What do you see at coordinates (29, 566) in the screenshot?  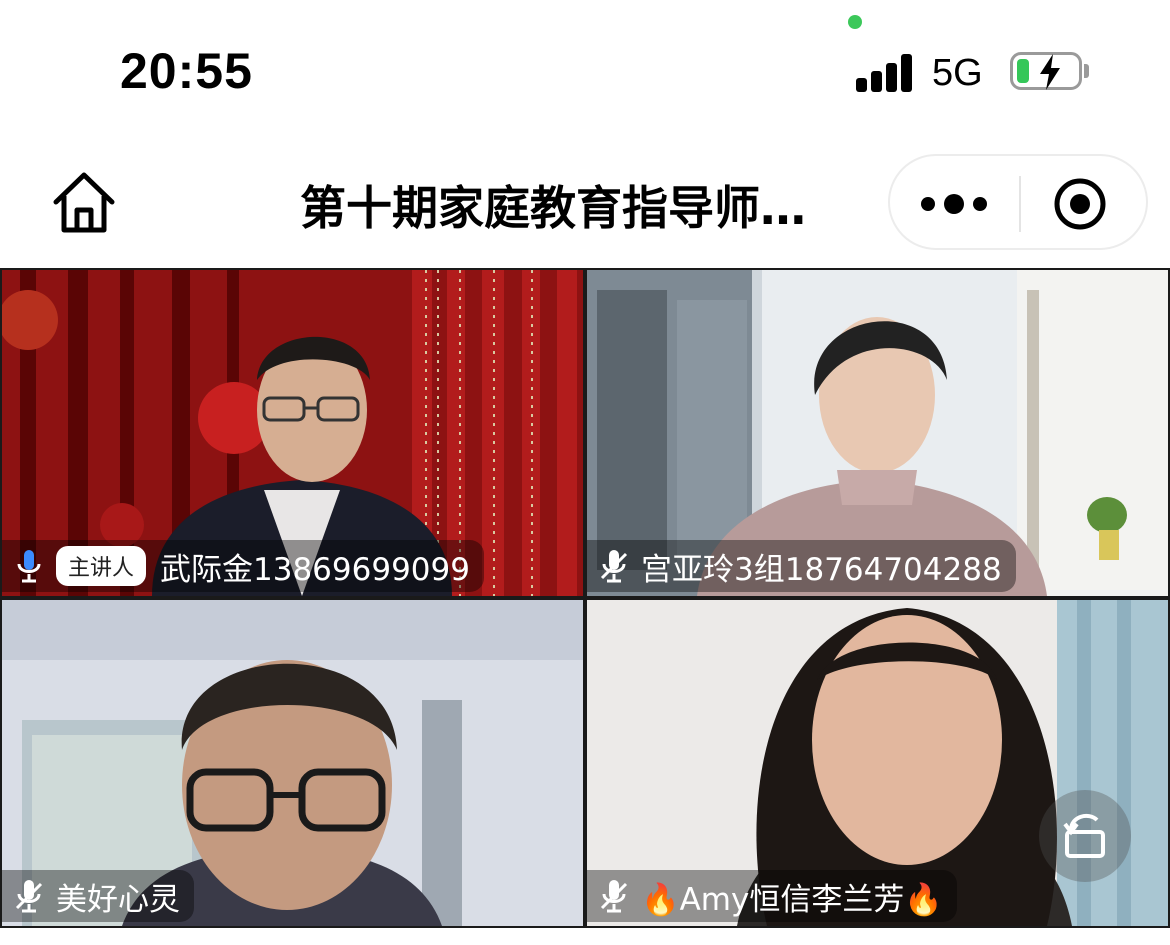 I see `mic-active-icon` at bounding box center [29, 566].